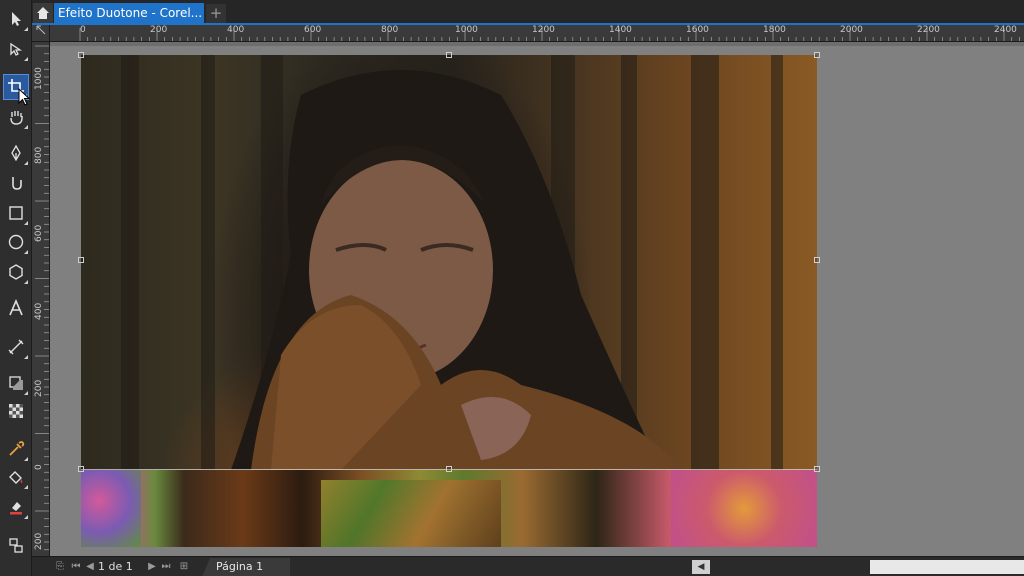 The height and width of the screenshot is (576, 1024). I want to click on connector-tool, so click(16, 545).